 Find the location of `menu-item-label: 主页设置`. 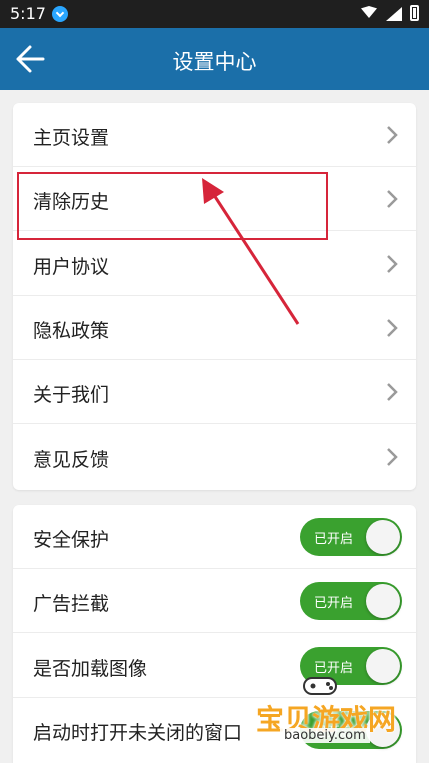

menu-item-label: 主页设置 is located at coordinates (71, 138).